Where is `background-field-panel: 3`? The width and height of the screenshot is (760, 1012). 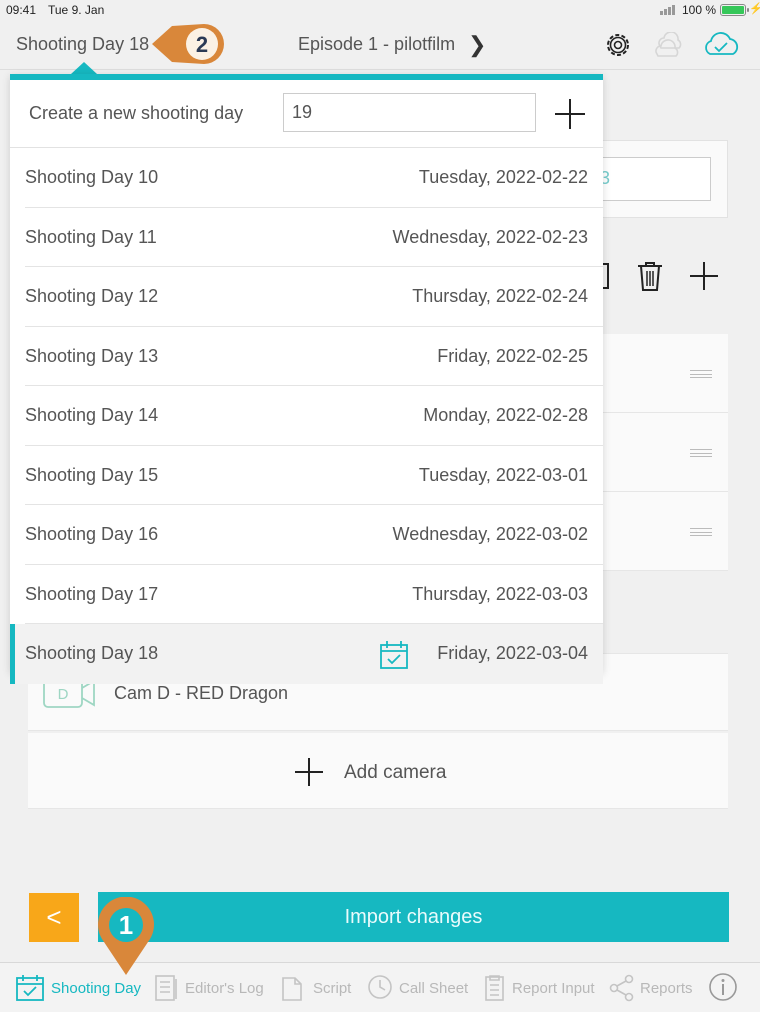 background-field-panel: 3 is located at coordinates (659, 179).